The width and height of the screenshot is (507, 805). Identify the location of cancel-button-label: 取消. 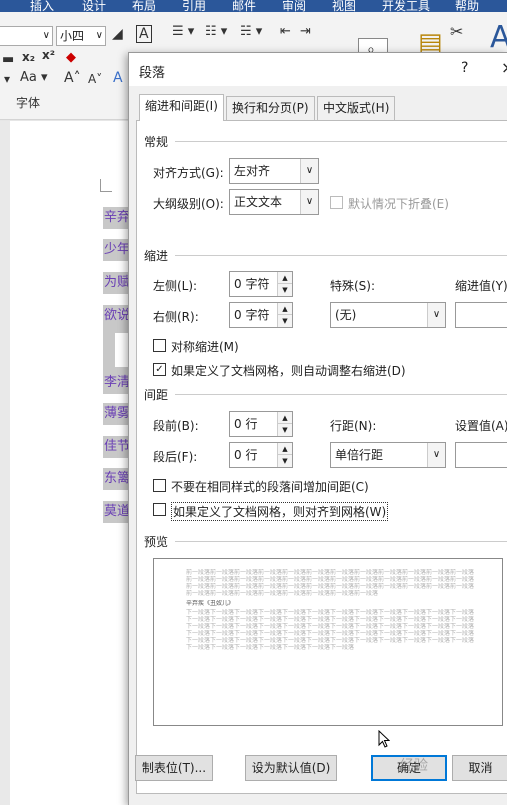
(480, 768).